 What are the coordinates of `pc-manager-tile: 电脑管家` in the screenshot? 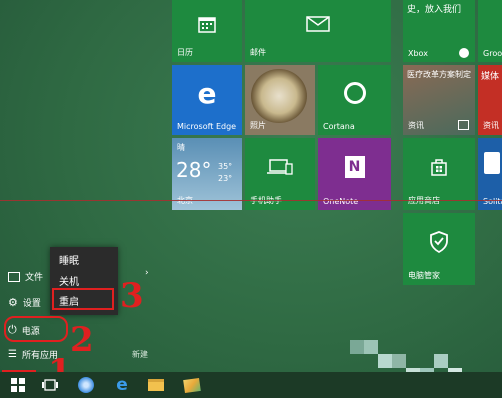 It's located at (439, 249).